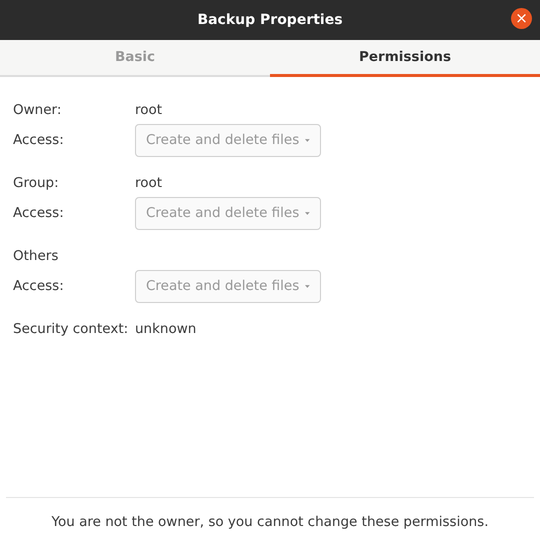 The image size is (540, 538). What do you see at coordinates (165, 329) in the screenshot?
I see `field-value: unknown` at bounding box center [165, 329].